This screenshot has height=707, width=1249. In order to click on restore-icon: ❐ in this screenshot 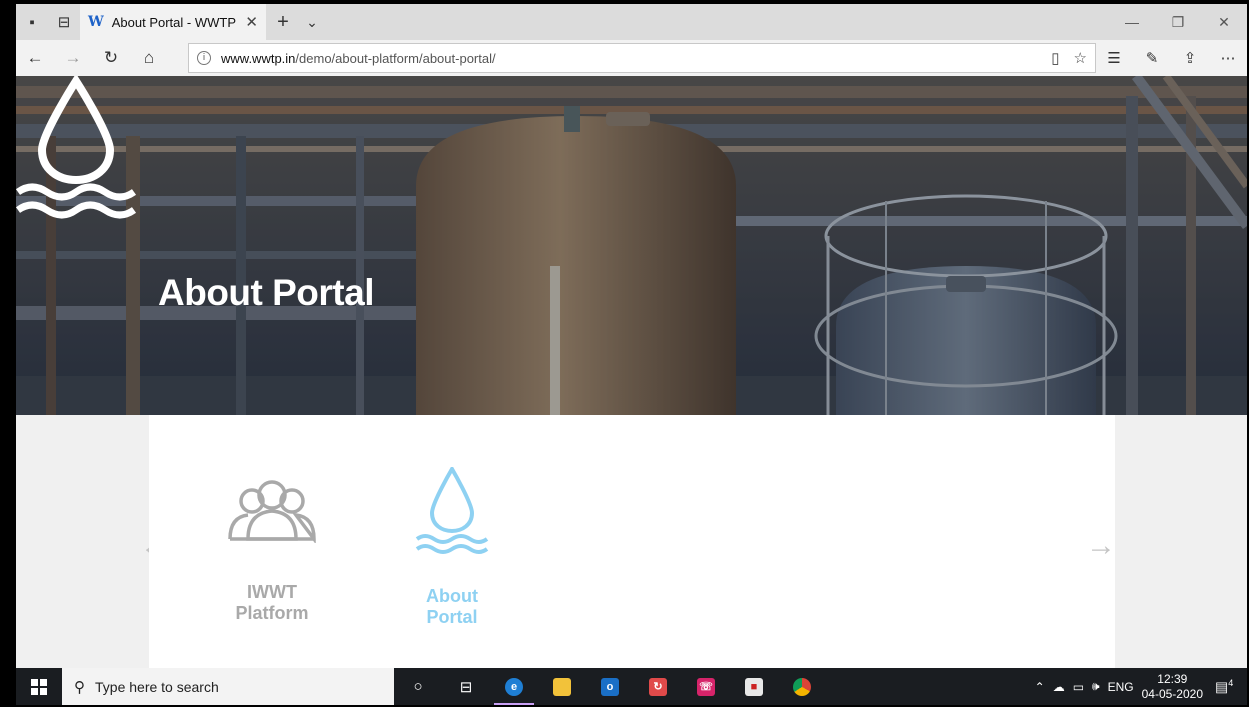, I will do `click(1178, 22)`.